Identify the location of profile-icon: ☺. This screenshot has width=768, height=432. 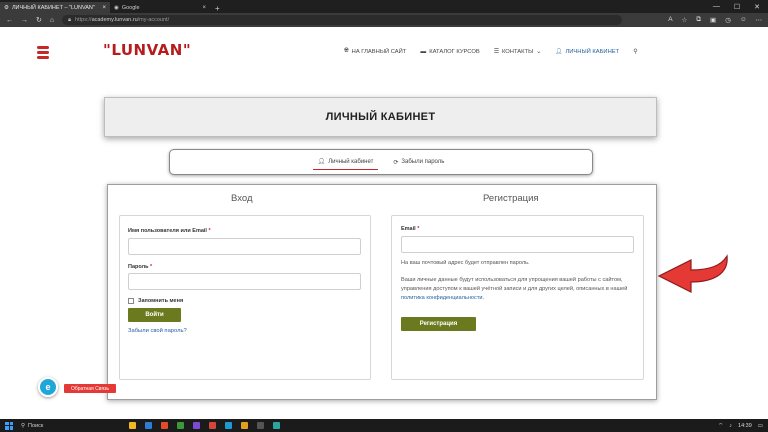
(743, 20).